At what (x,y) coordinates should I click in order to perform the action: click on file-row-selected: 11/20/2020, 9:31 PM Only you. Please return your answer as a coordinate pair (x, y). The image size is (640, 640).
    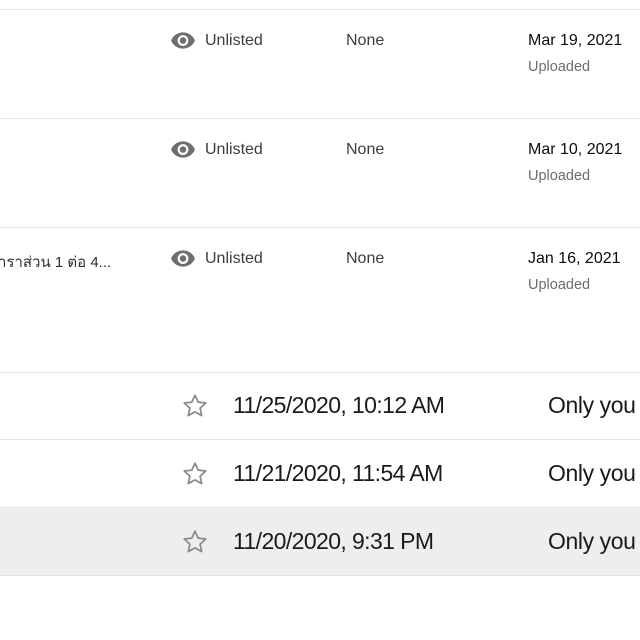
    Looking at the image, I should click on (320, 542).